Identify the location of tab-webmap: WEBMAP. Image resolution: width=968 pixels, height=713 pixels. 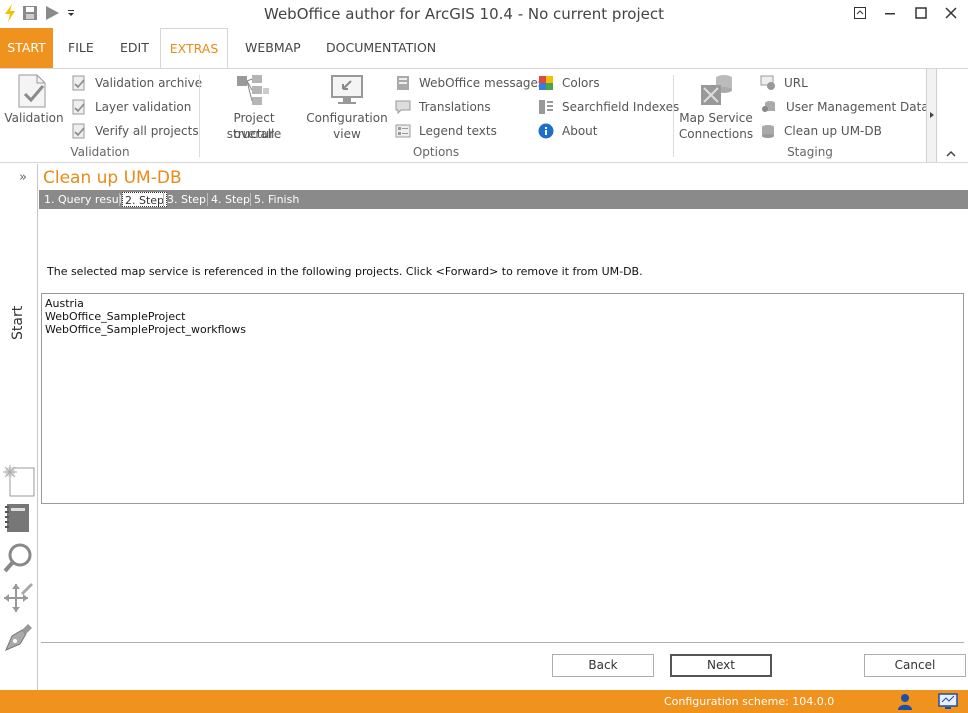
(273, 48).